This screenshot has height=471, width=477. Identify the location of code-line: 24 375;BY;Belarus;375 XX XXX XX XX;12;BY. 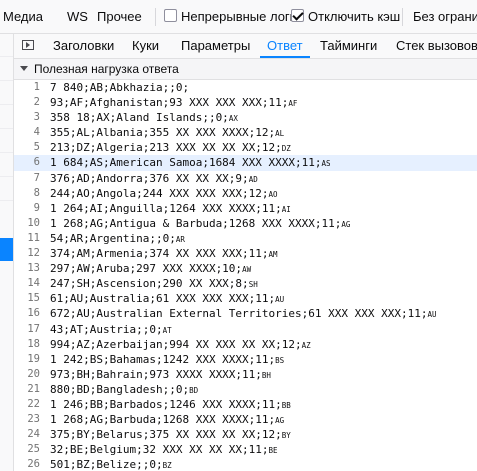
(245, 434).